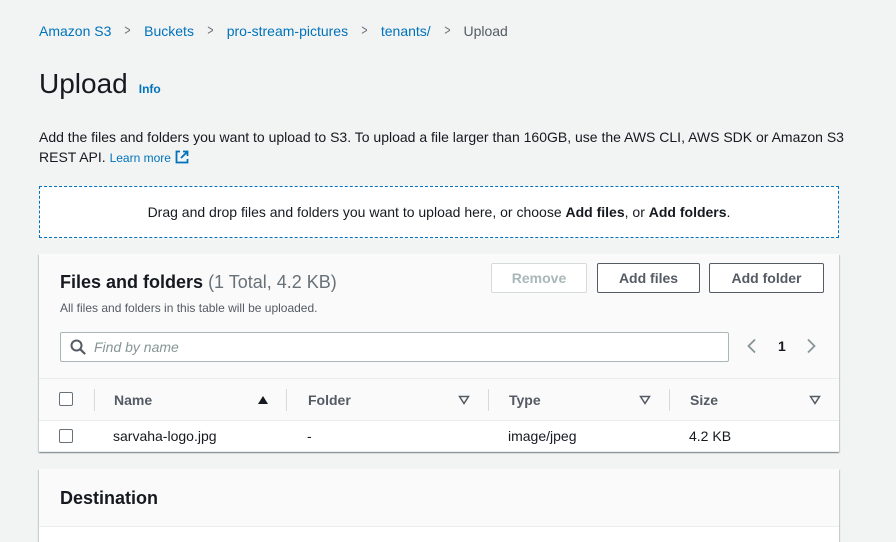 Image resolution: width=896 pixels, height=542 pixels. What do you see at coordinates (182, 157) in the screenshot?
I see `external-link-icon` at bounding box center [182, 157].